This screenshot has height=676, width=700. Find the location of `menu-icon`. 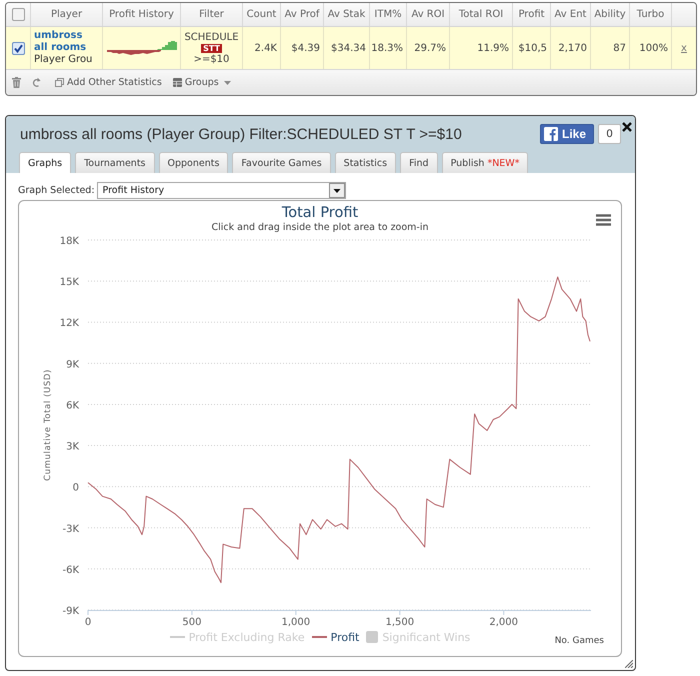

menu-icon is located at coordinates (603, 220).